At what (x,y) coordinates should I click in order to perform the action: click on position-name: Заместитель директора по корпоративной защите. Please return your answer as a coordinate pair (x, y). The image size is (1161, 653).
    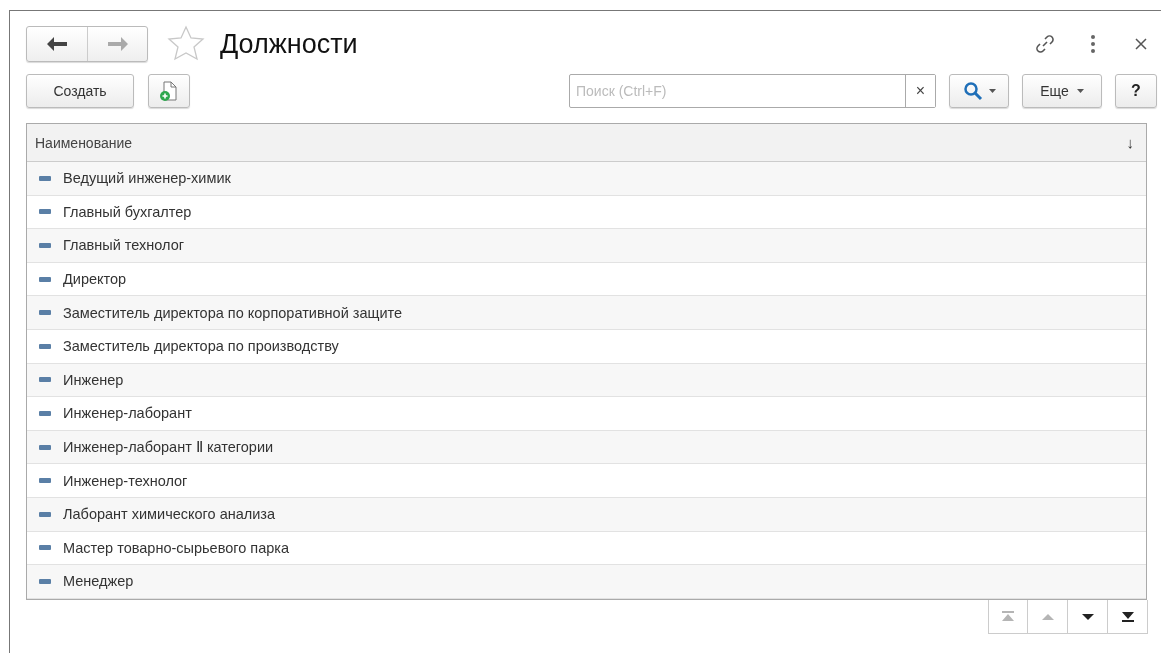
    Looking at the image, I should click on (233, 312).